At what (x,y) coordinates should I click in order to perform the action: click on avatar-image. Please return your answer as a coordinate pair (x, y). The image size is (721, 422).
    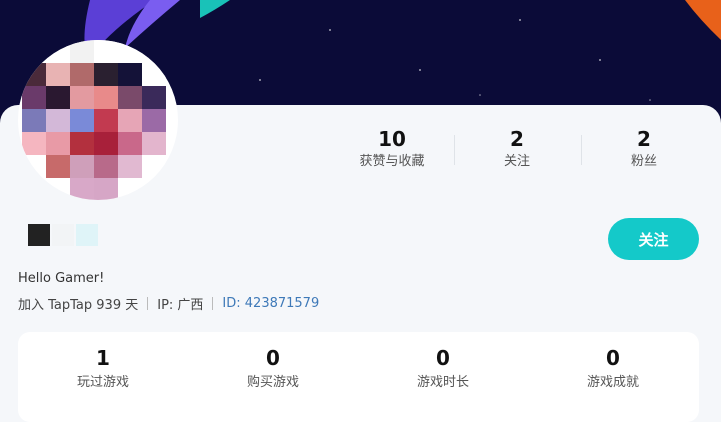
    Looking at the image, I should click on (94, 120).